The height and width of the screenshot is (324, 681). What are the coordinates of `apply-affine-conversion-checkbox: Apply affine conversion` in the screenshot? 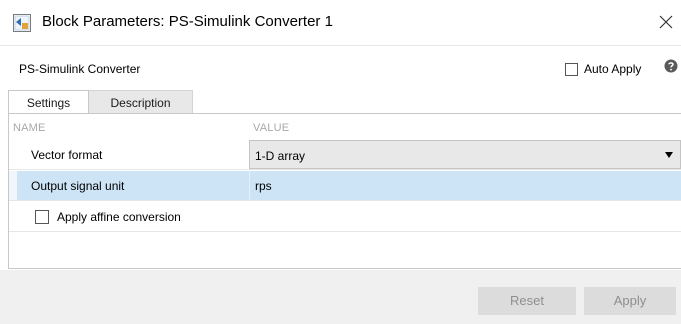 It's located at (108, 217).